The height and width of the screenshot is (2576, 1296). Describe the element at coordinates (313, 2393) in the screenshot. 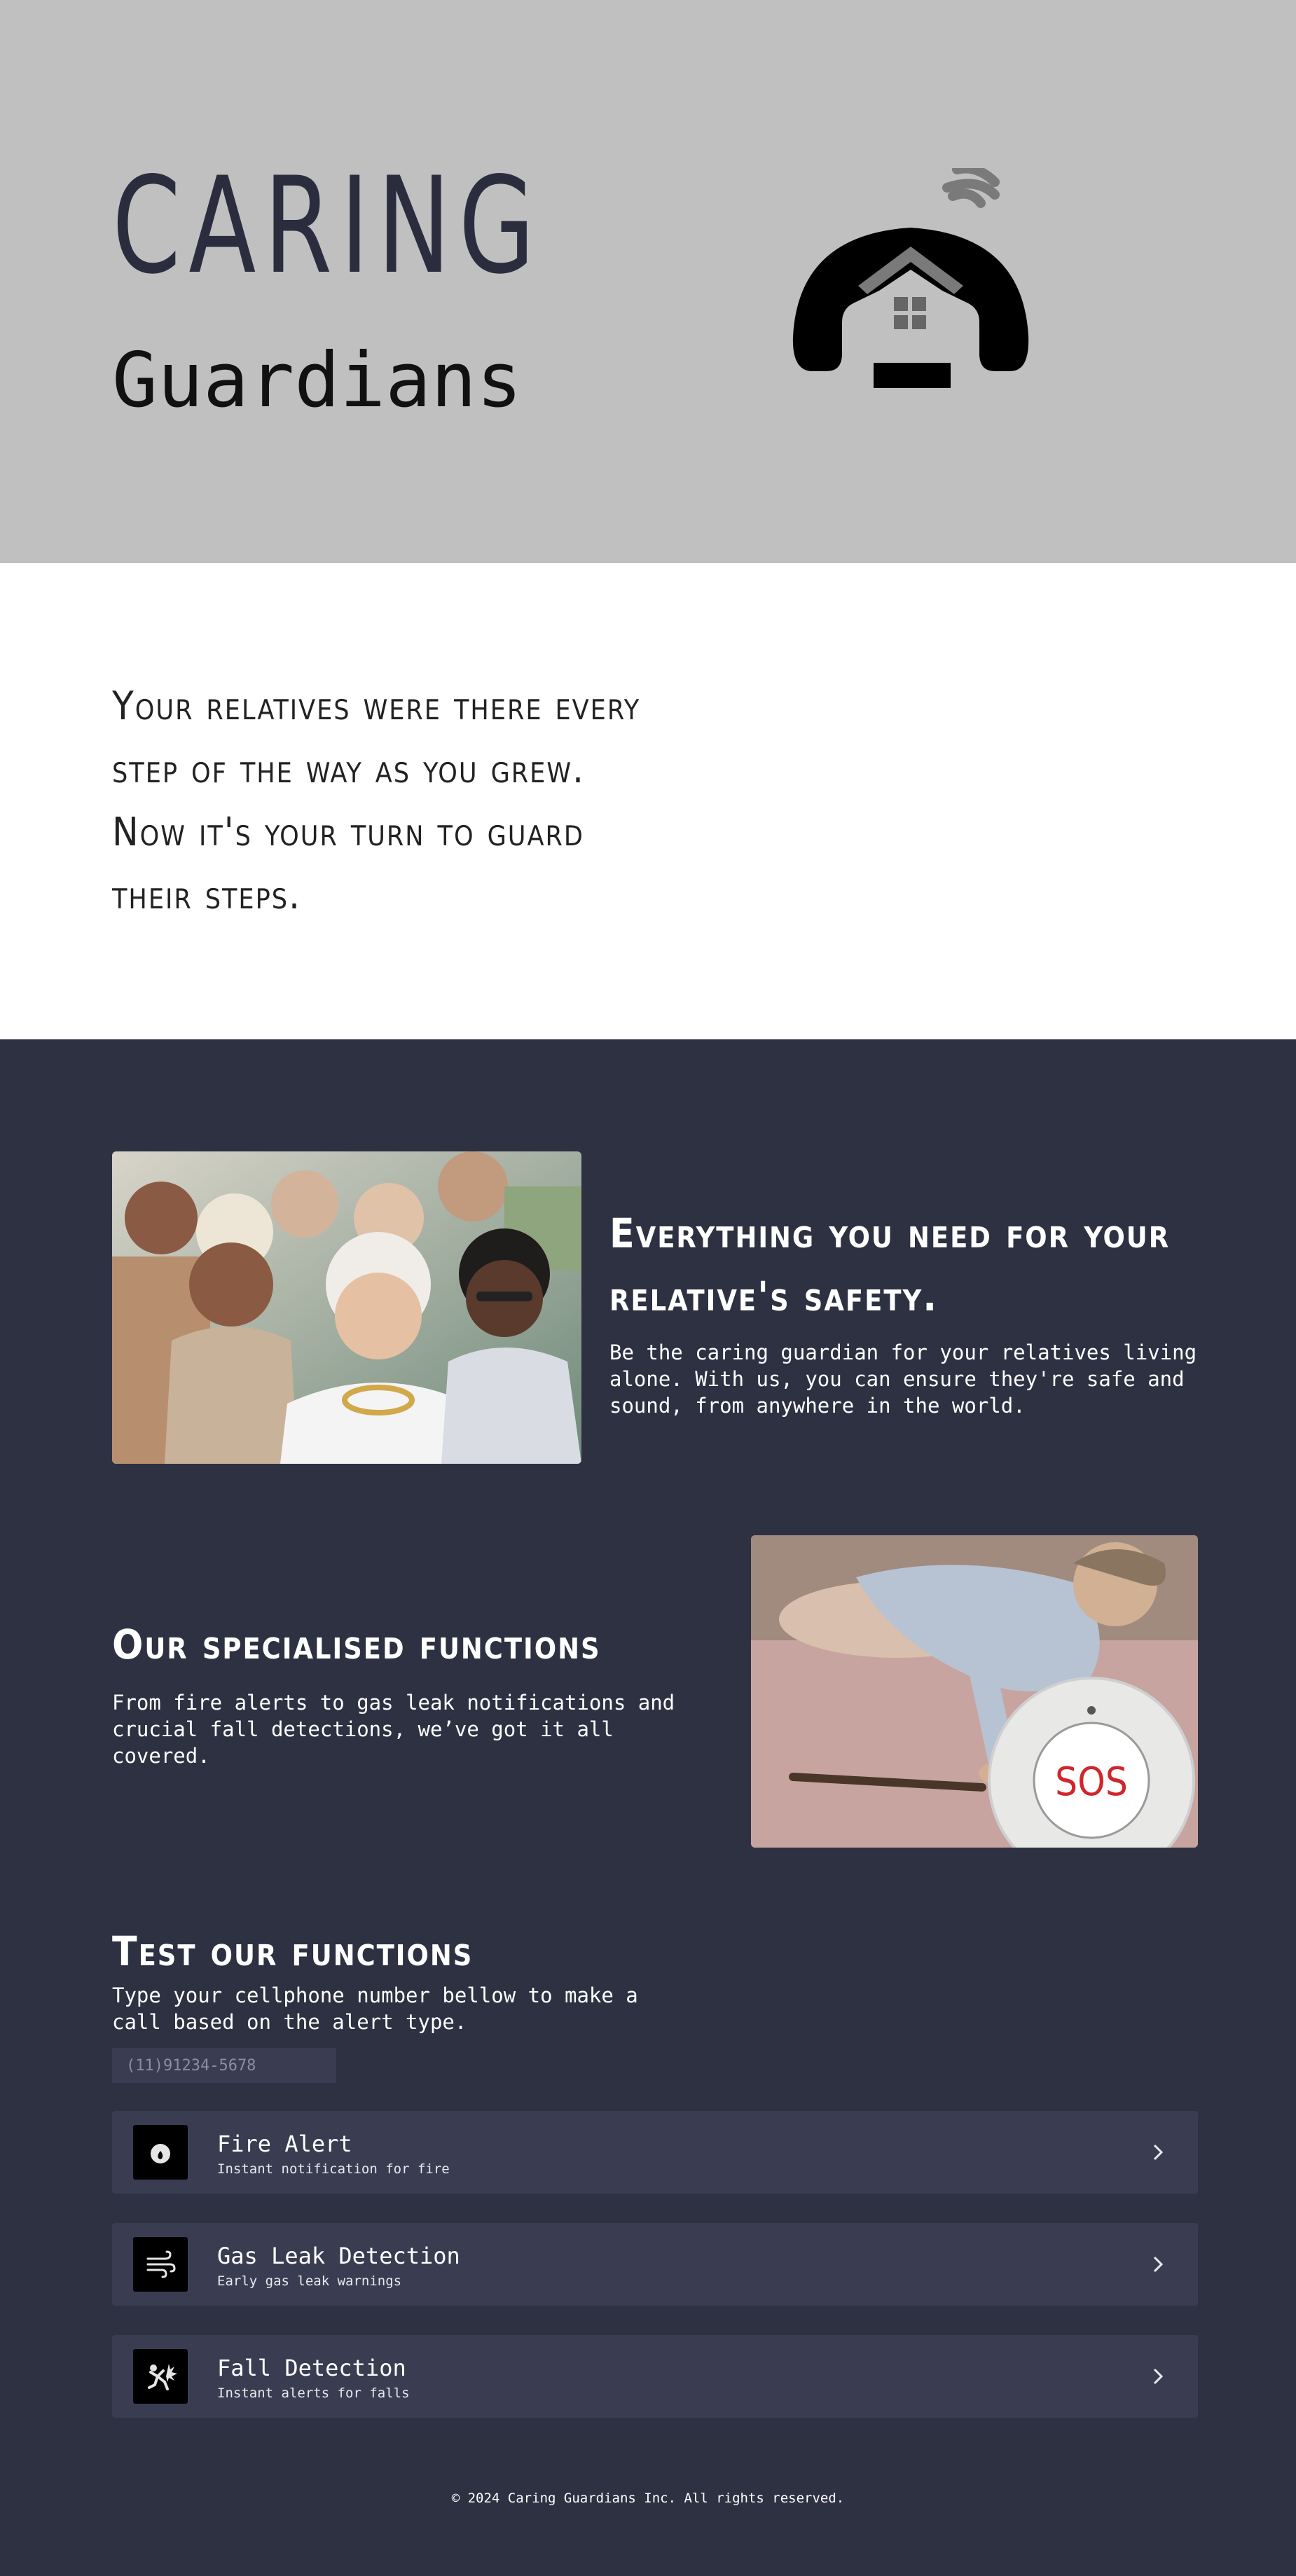

I see `alert-description: Instant alerts for falls` at that location.